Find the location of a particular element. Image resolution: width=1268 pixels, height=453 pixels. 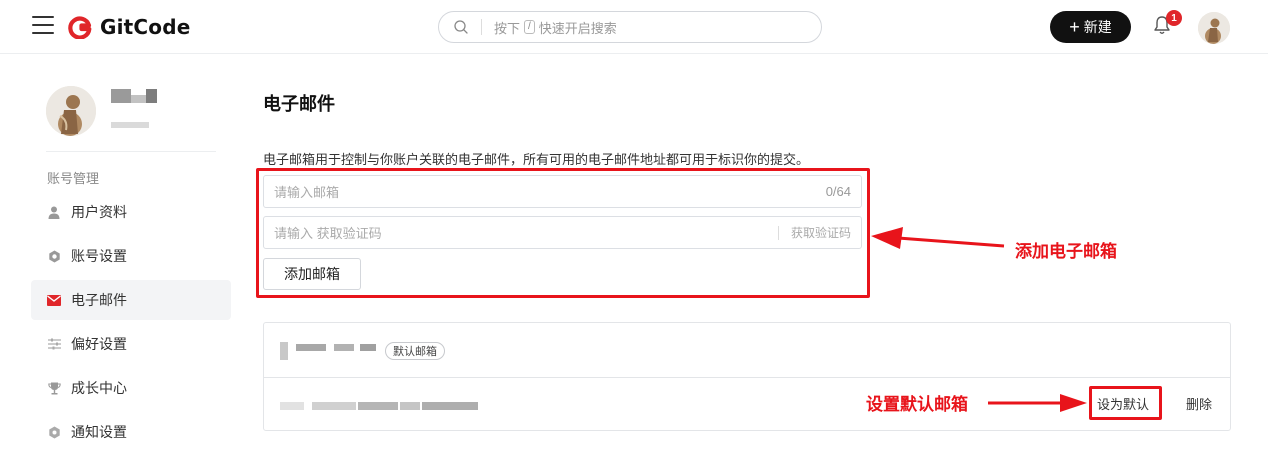

arrow-add-email is located at coordinates (979, 319).